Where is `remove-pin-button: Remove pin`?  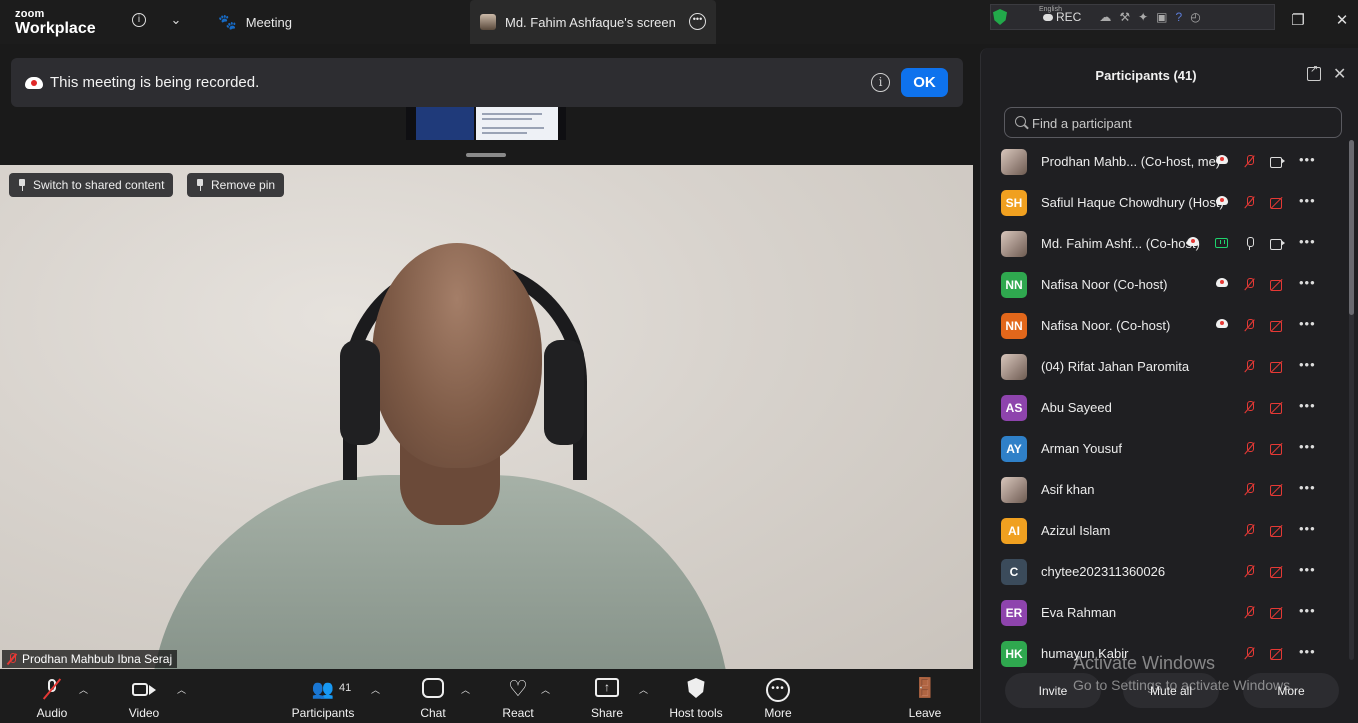 remove-pin-button: Remove pin is located at coordinates (236, 185).